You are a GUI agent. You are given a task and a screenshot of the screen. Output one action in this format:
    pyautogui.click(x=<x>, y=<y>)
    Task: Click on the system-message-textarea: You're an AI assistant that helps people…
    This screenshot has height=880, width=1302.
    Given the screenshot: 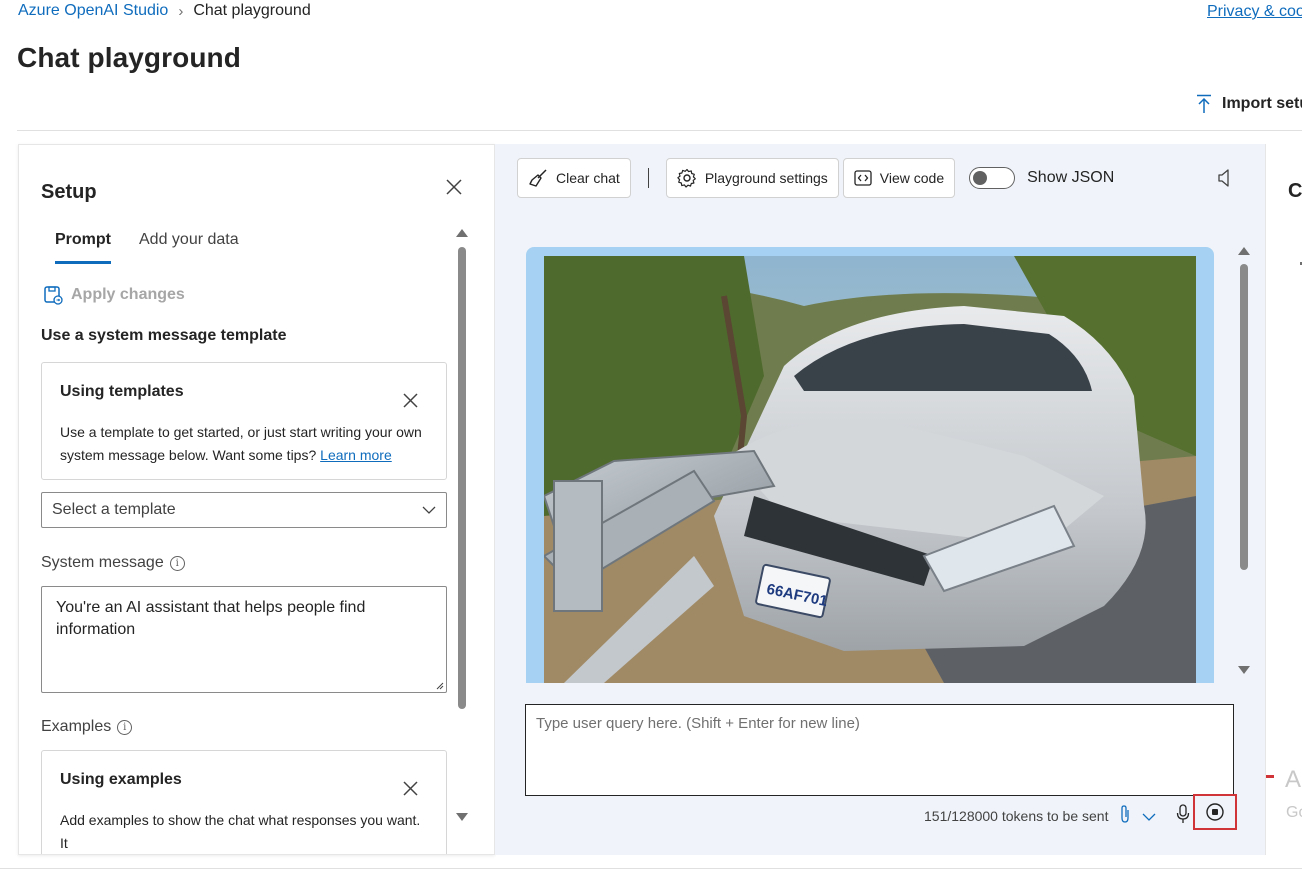 What is the action you would take?
    pyautogui.click(x=244, y=639)
    